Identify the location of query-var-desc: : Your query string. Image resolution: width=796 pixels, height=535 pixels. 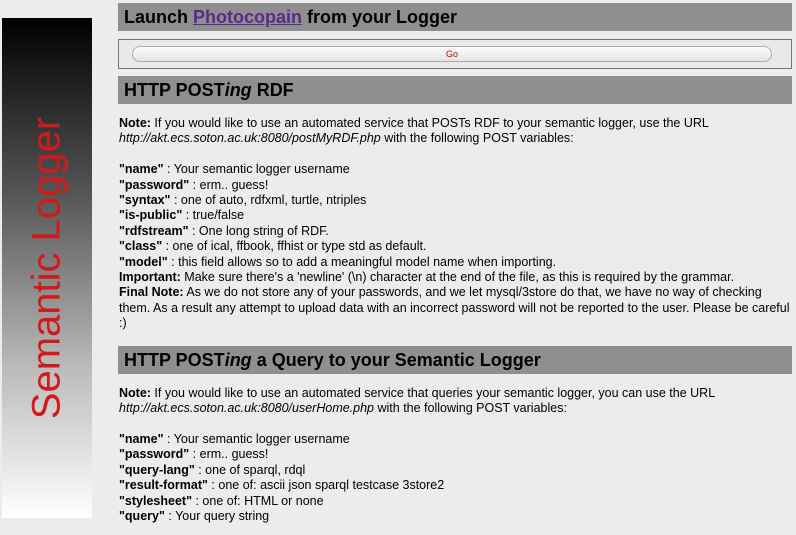
(217, 515).